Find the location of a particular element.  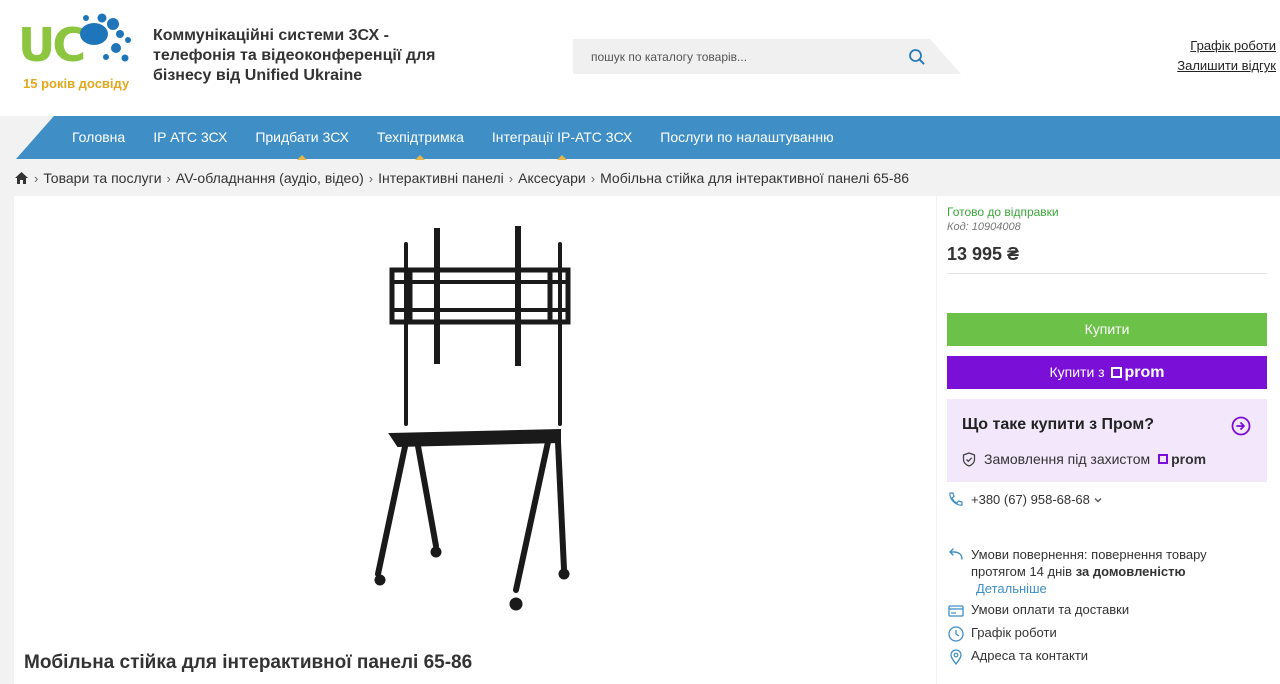

return-arrow-icon is located at coordinates (956, 554).